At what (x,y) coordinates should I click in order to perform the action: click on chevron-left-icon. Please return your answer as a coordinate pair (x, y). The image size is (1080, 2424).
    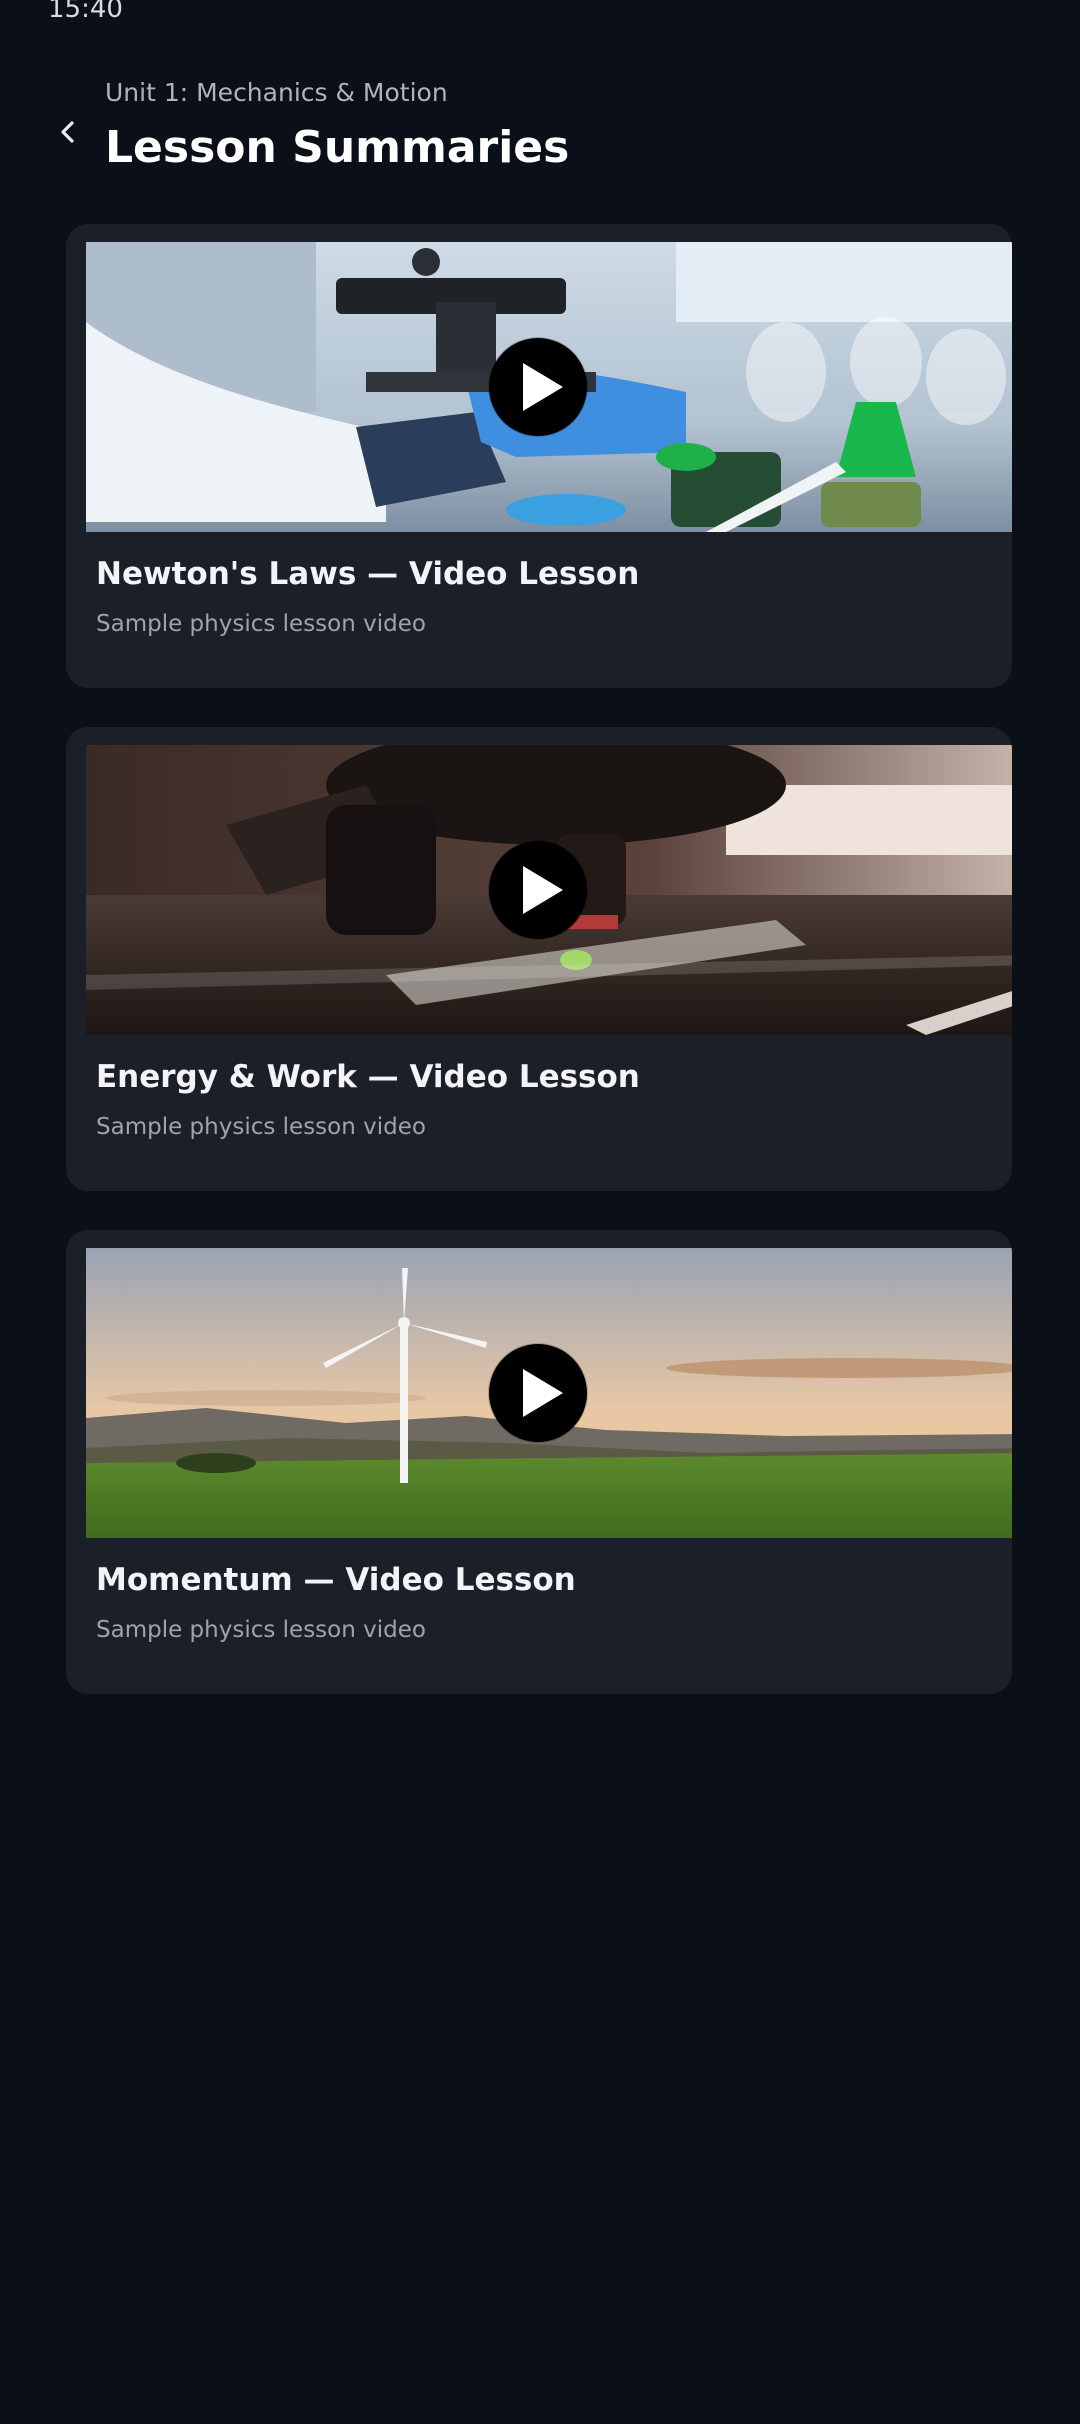
    Looking at the image, I should click on (67, 132).